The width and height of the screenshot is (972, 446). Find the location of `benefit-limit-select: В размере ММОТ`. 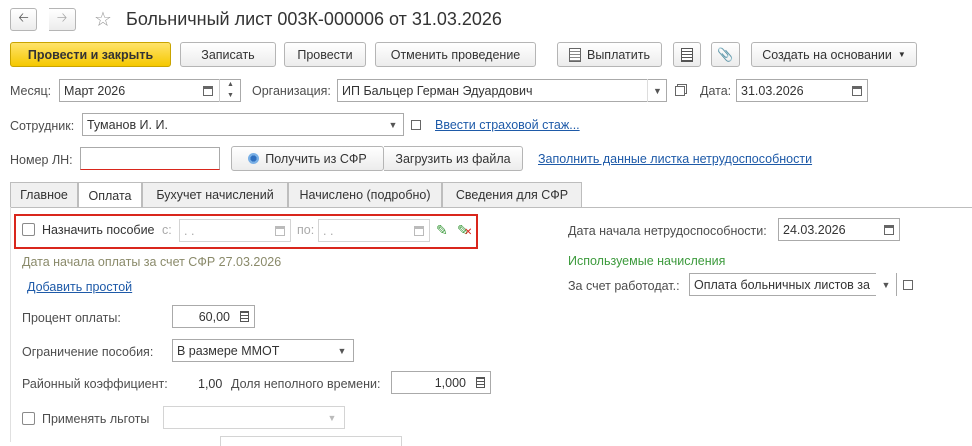

benefit-limit-select: В размере ММОТ is located at coordinates (263, 350).